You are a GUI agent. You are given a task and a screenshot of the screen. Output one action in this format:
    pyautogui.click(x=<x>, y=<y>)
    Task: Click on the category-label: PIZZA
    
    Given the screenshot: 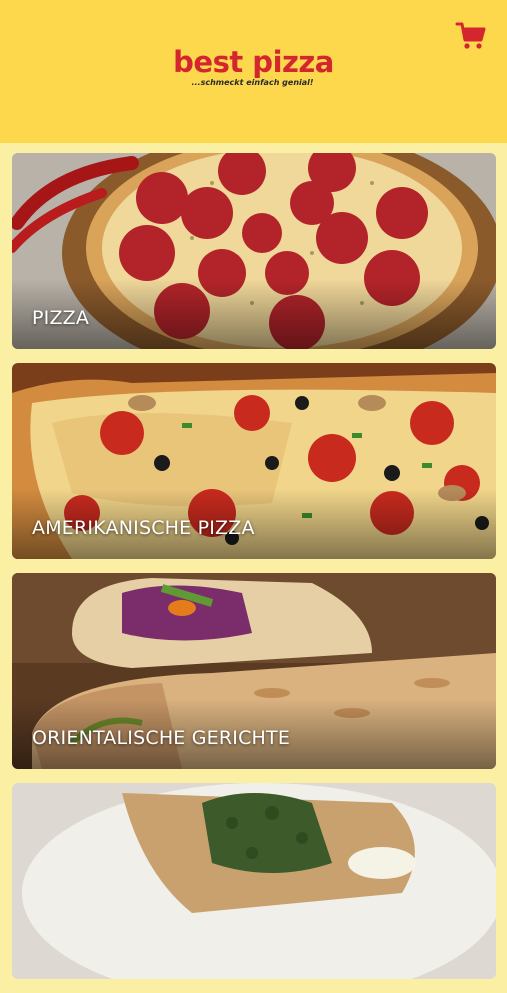 What is the action you would take?
    pyautogui.click(x=61, y=318)
    